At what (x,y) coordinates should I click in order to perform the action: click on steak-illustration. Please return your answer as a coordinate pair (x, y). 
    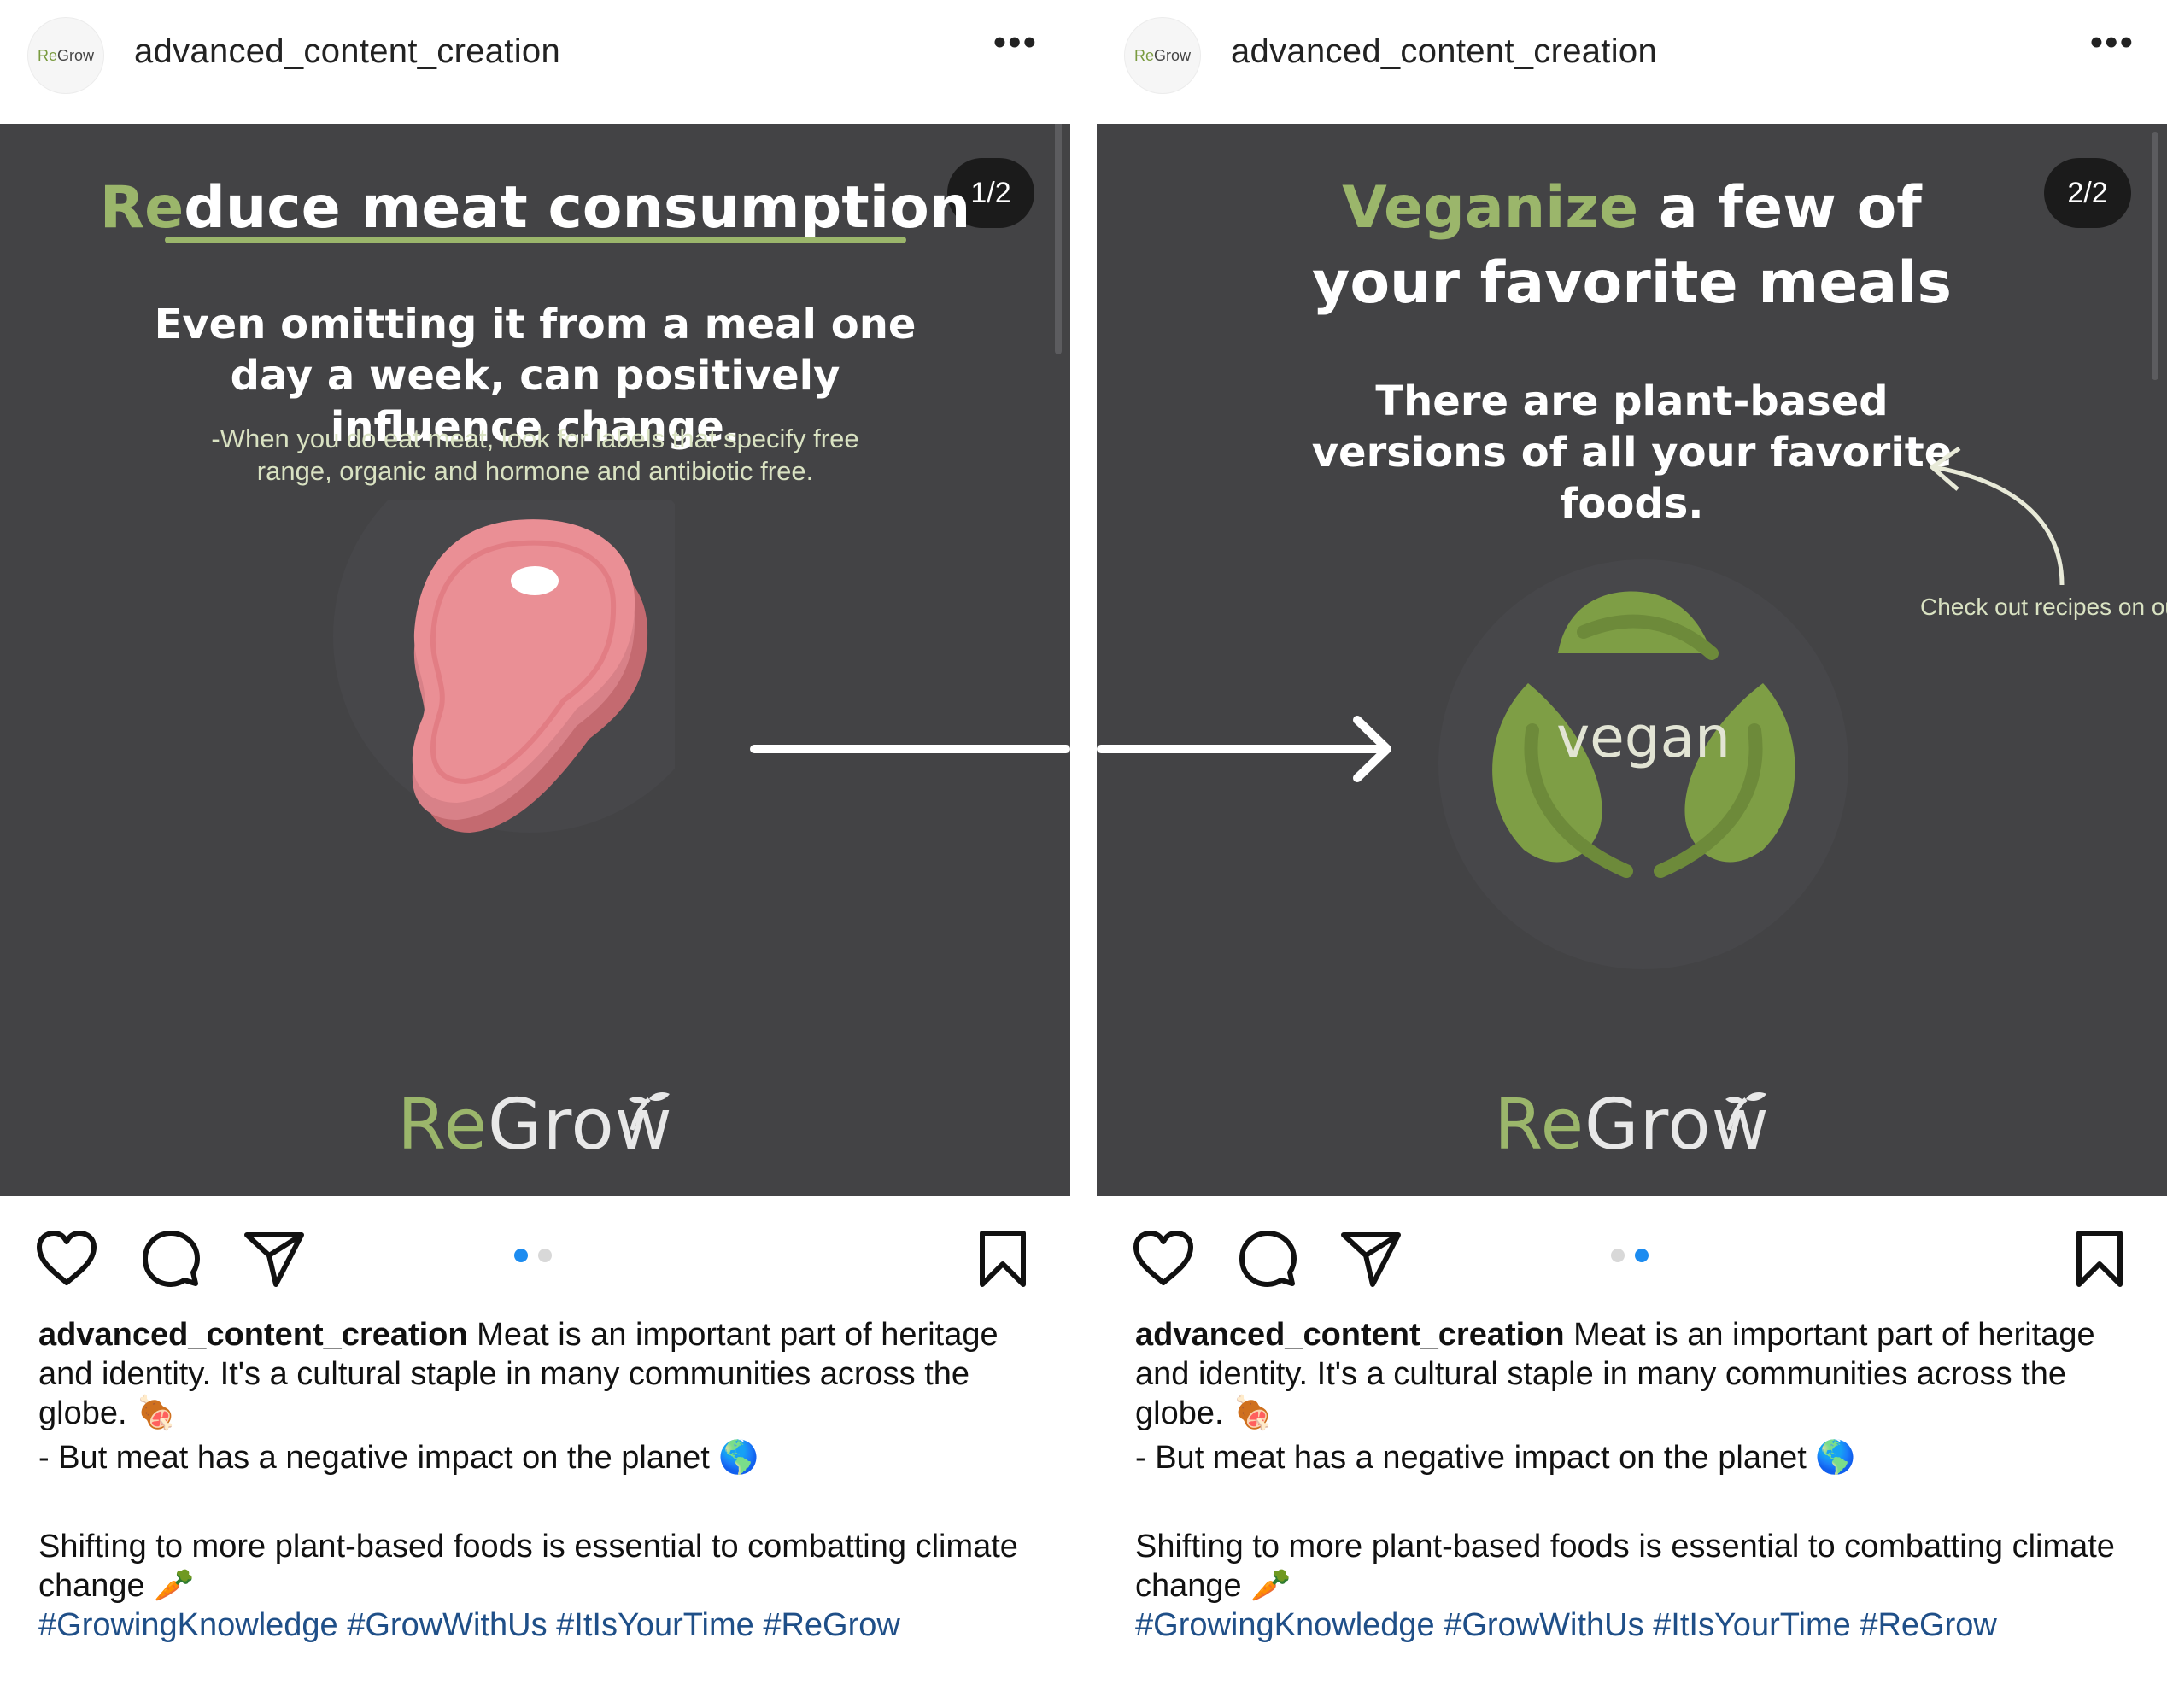
    Looking at the image, I should click on (504, 666).